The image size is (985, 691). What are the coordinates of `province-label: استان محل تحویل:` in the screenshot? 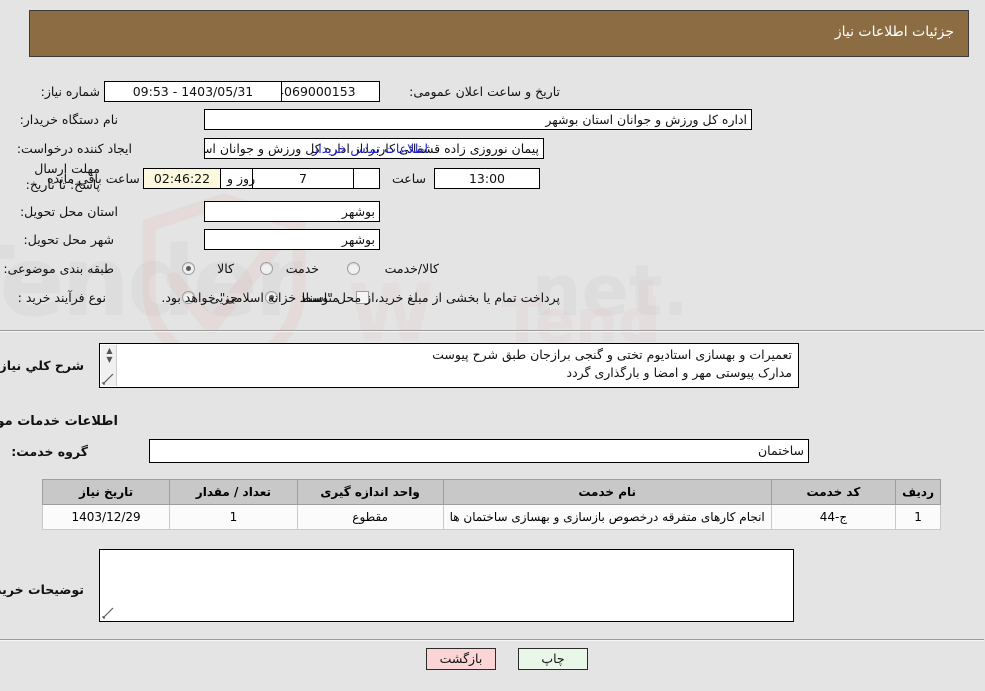 It's located at (69, 211).